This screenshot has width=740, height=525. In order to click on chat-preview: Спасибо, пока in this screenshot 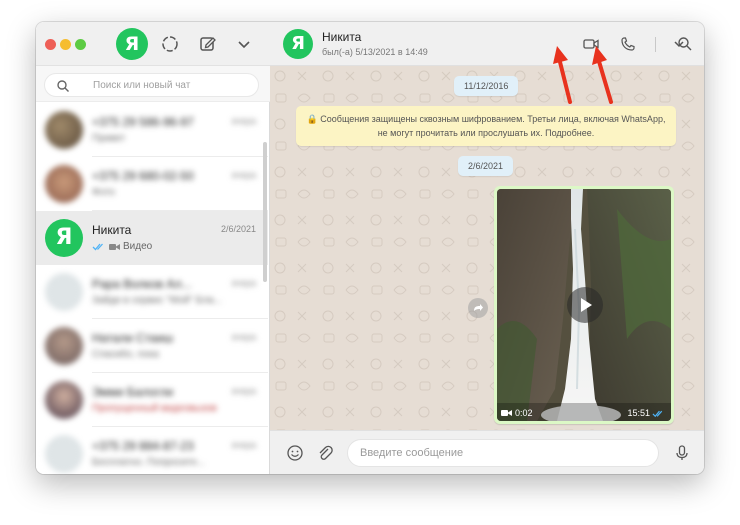, I will do `click(125, 354)`.